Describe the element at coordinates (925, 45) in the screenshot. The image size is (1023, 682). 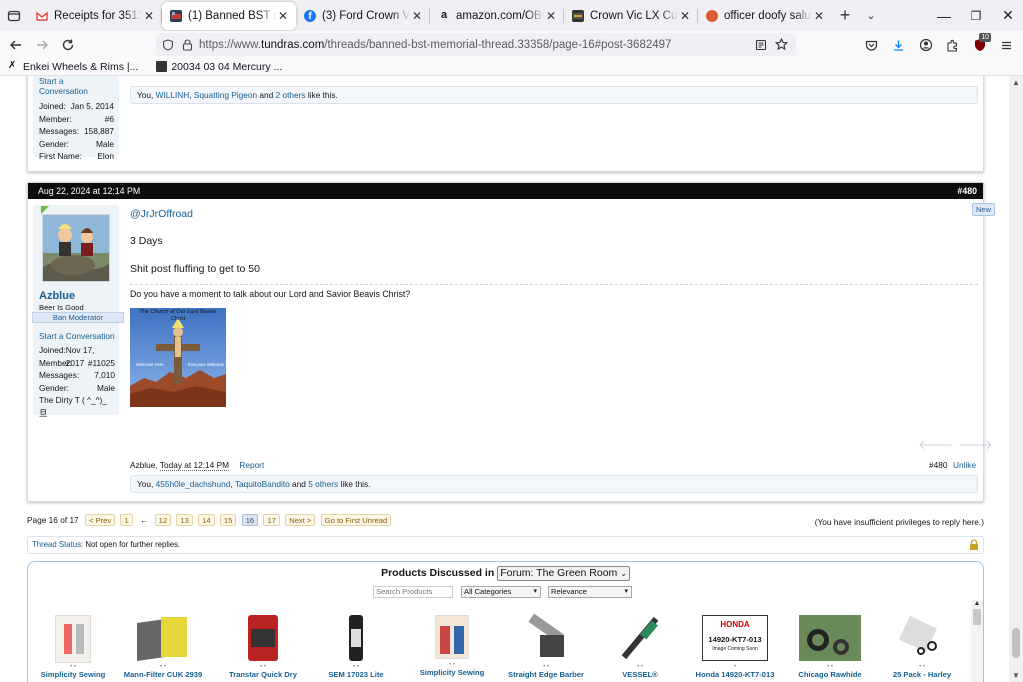
I see `account-icon` at that location.